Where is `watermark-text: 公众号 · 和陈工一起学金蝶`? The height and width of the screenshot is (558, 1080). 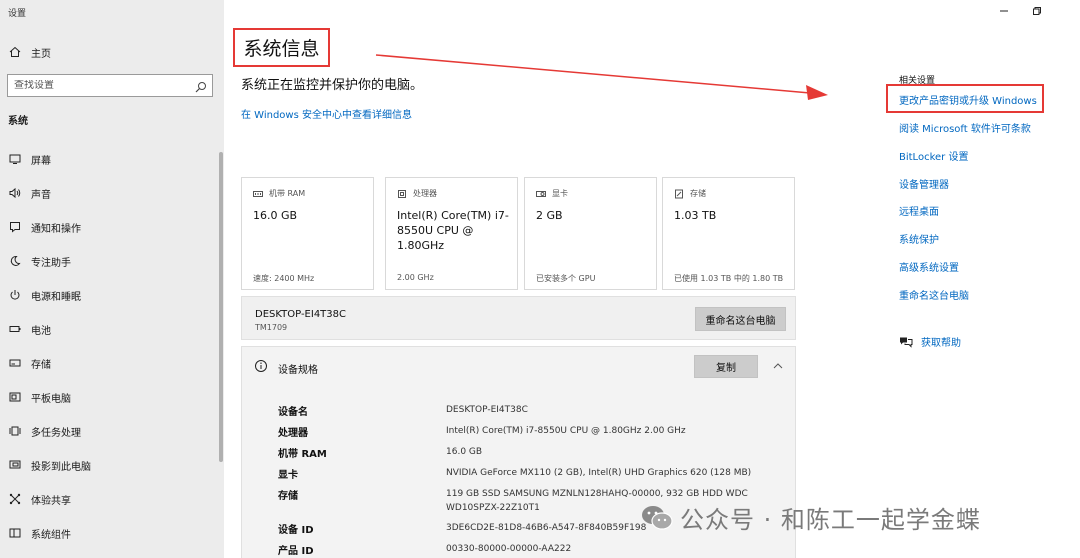
watermark-text: 公众号 · 和陈工一起学金蝶 is located at coordinates (830, 520).